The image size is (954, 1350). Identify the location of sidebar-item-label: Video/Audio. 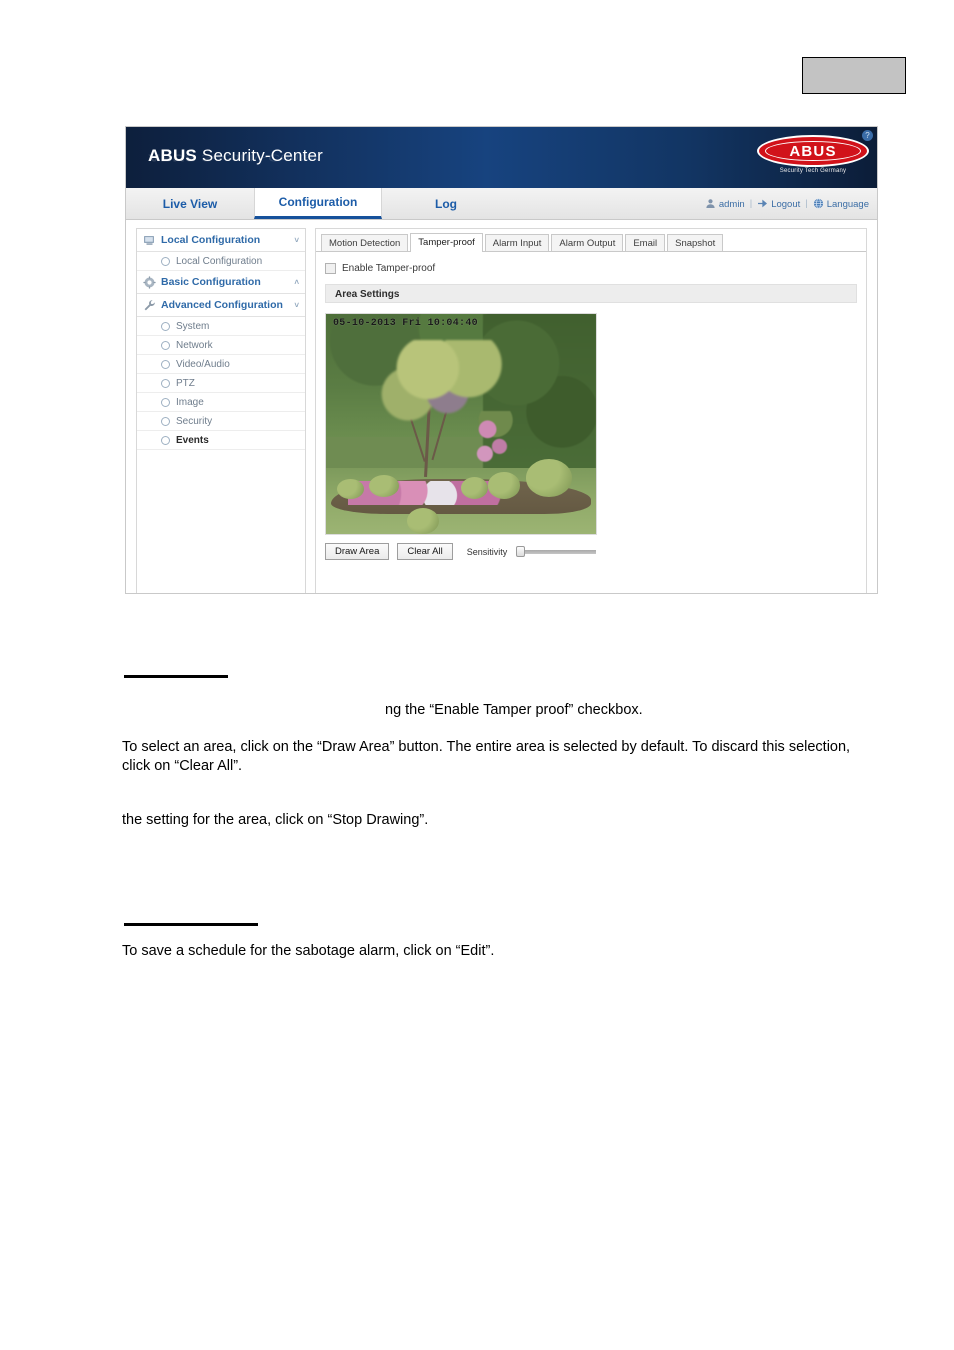
(203, 364).